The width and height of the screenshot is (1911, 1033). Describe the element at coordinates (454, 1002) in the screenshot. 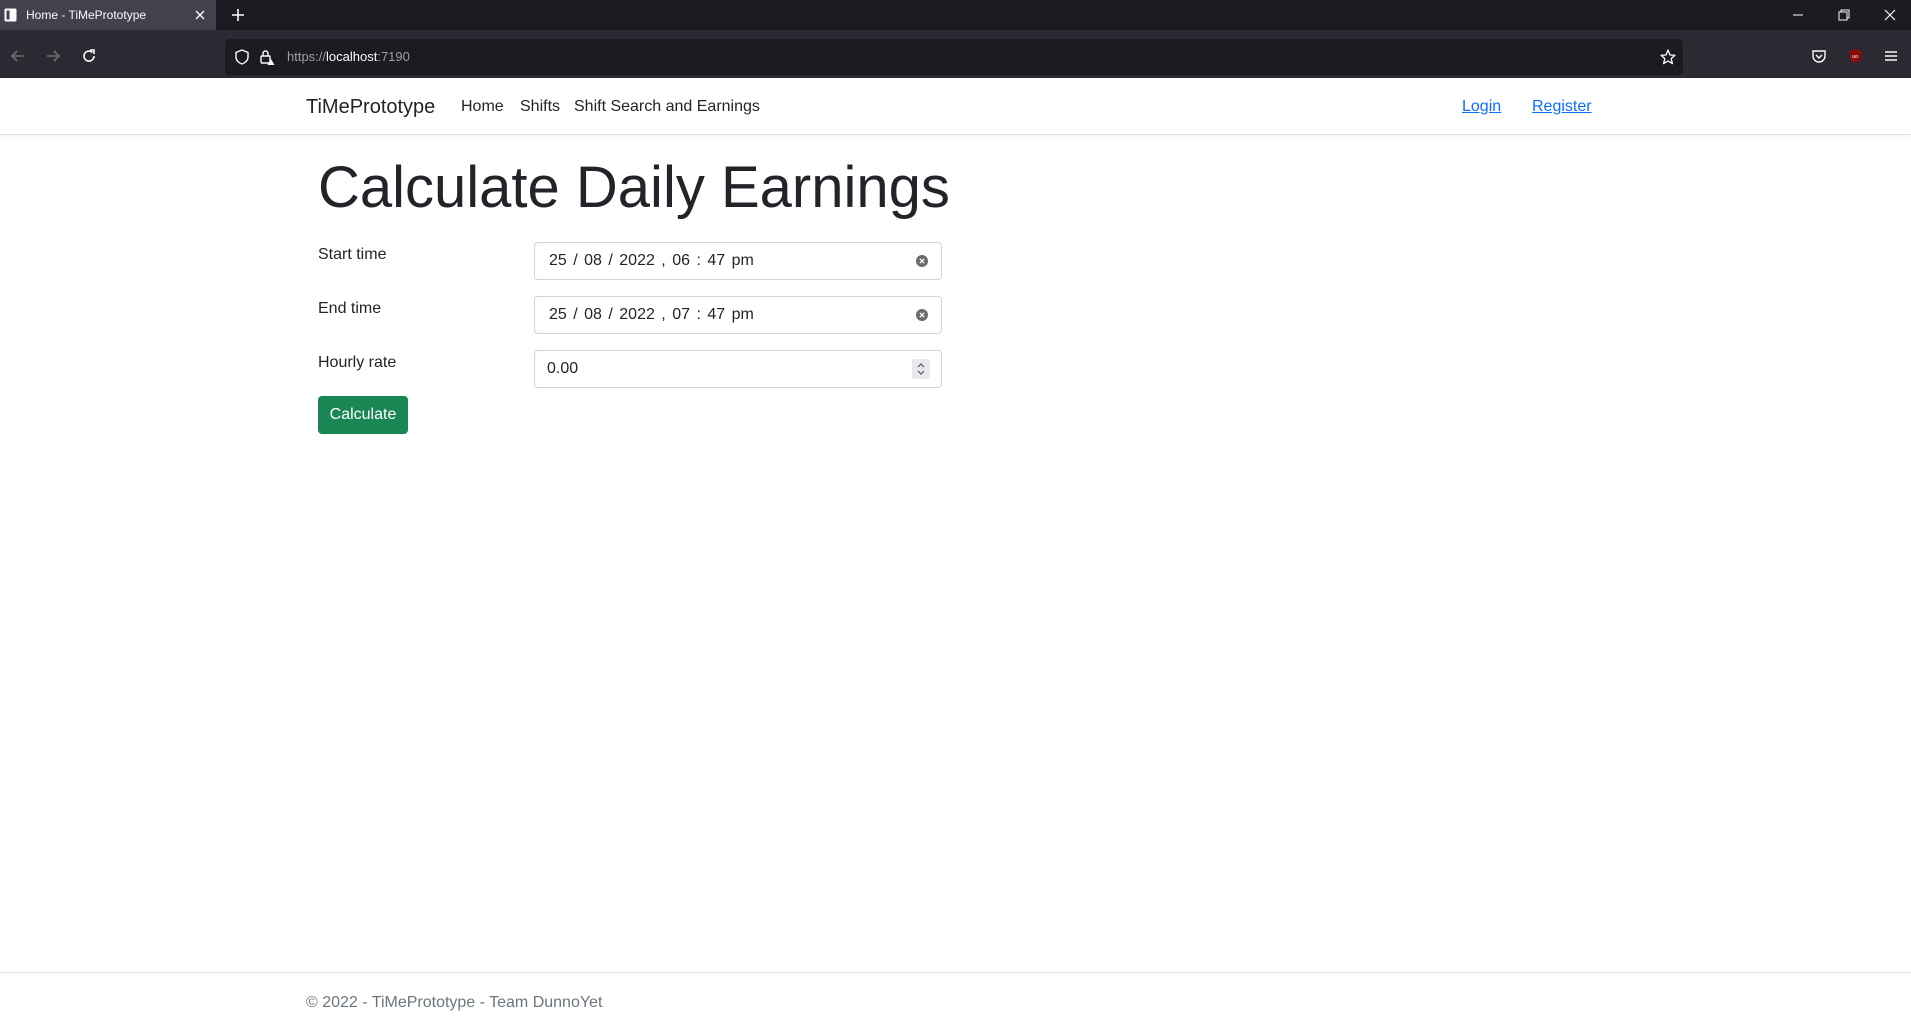

I see `footer-text: © 2022 - TiMePrototype - Team DunnoYet` at that location.